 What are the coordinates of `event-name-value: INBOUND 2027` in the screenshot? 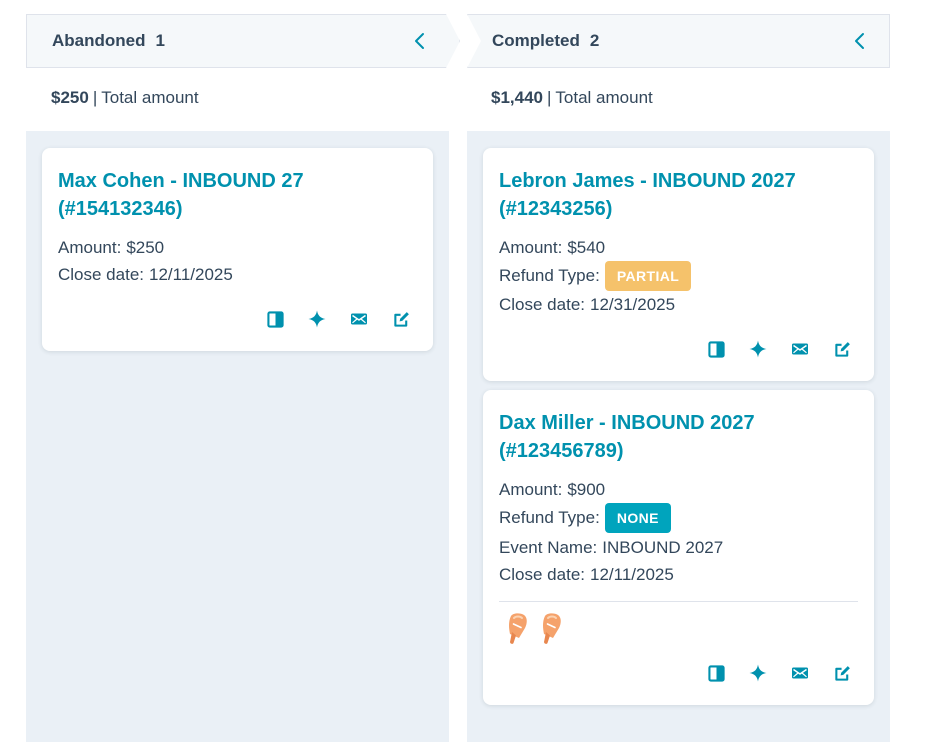 It's located at (663, 547).